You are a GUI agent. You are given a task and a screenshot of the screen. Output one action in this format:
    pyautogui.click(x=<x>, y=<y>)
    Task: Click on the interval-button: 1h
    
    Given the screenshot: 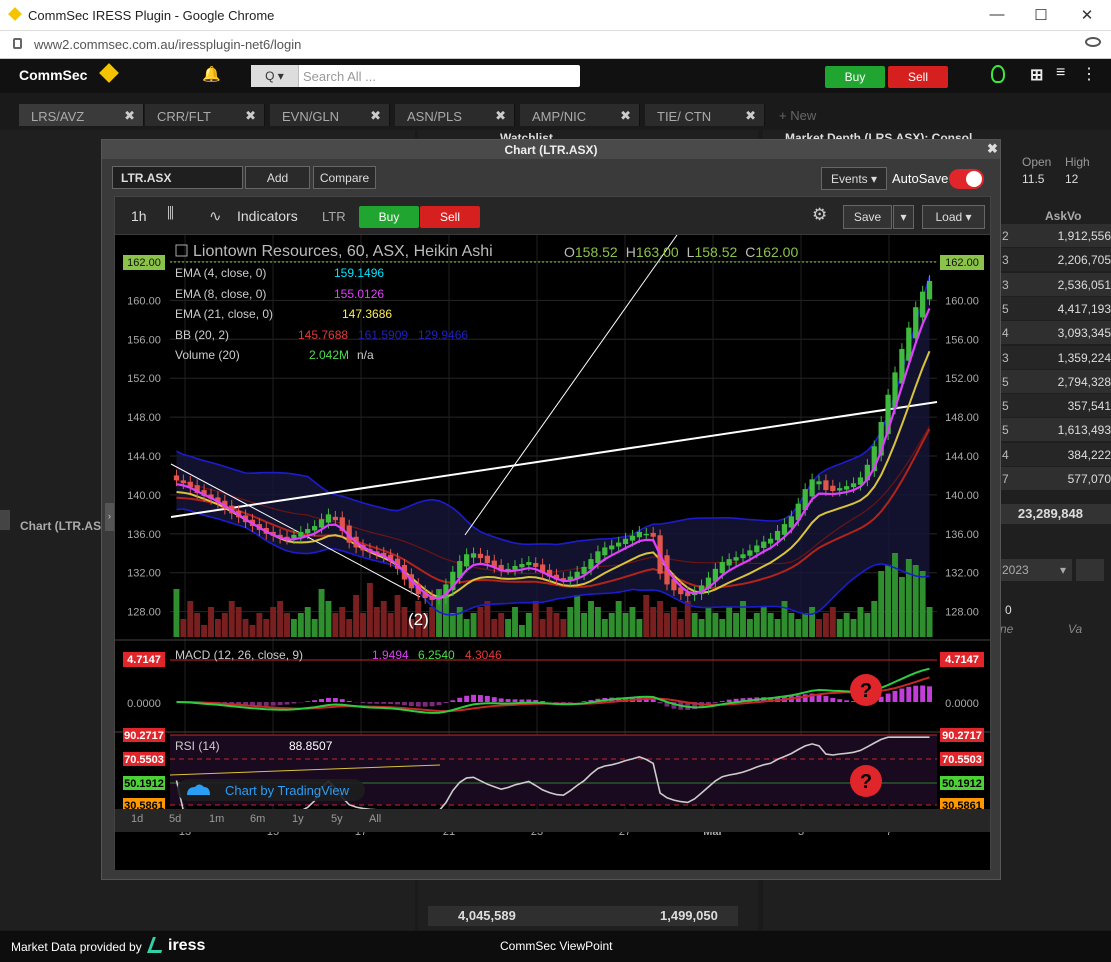 What is the action you would take?
    pyautogui.click(x=139, y=216)
    